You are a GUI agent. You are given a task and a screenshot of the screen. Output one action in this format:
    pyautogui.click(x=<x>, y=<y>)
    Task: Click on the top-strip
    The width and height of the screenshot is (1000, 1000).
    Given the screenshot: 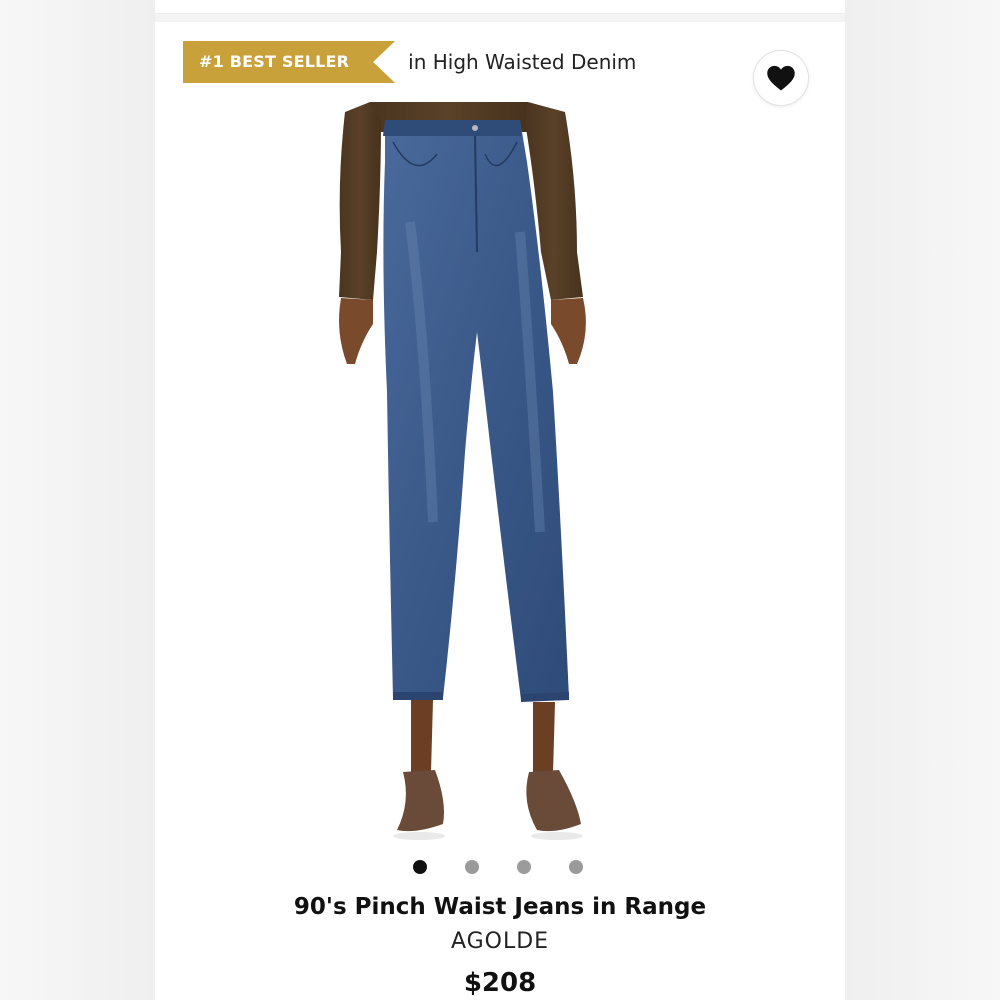 What is the action you would take?
    pyautogui.click(x=500, y=7)
    